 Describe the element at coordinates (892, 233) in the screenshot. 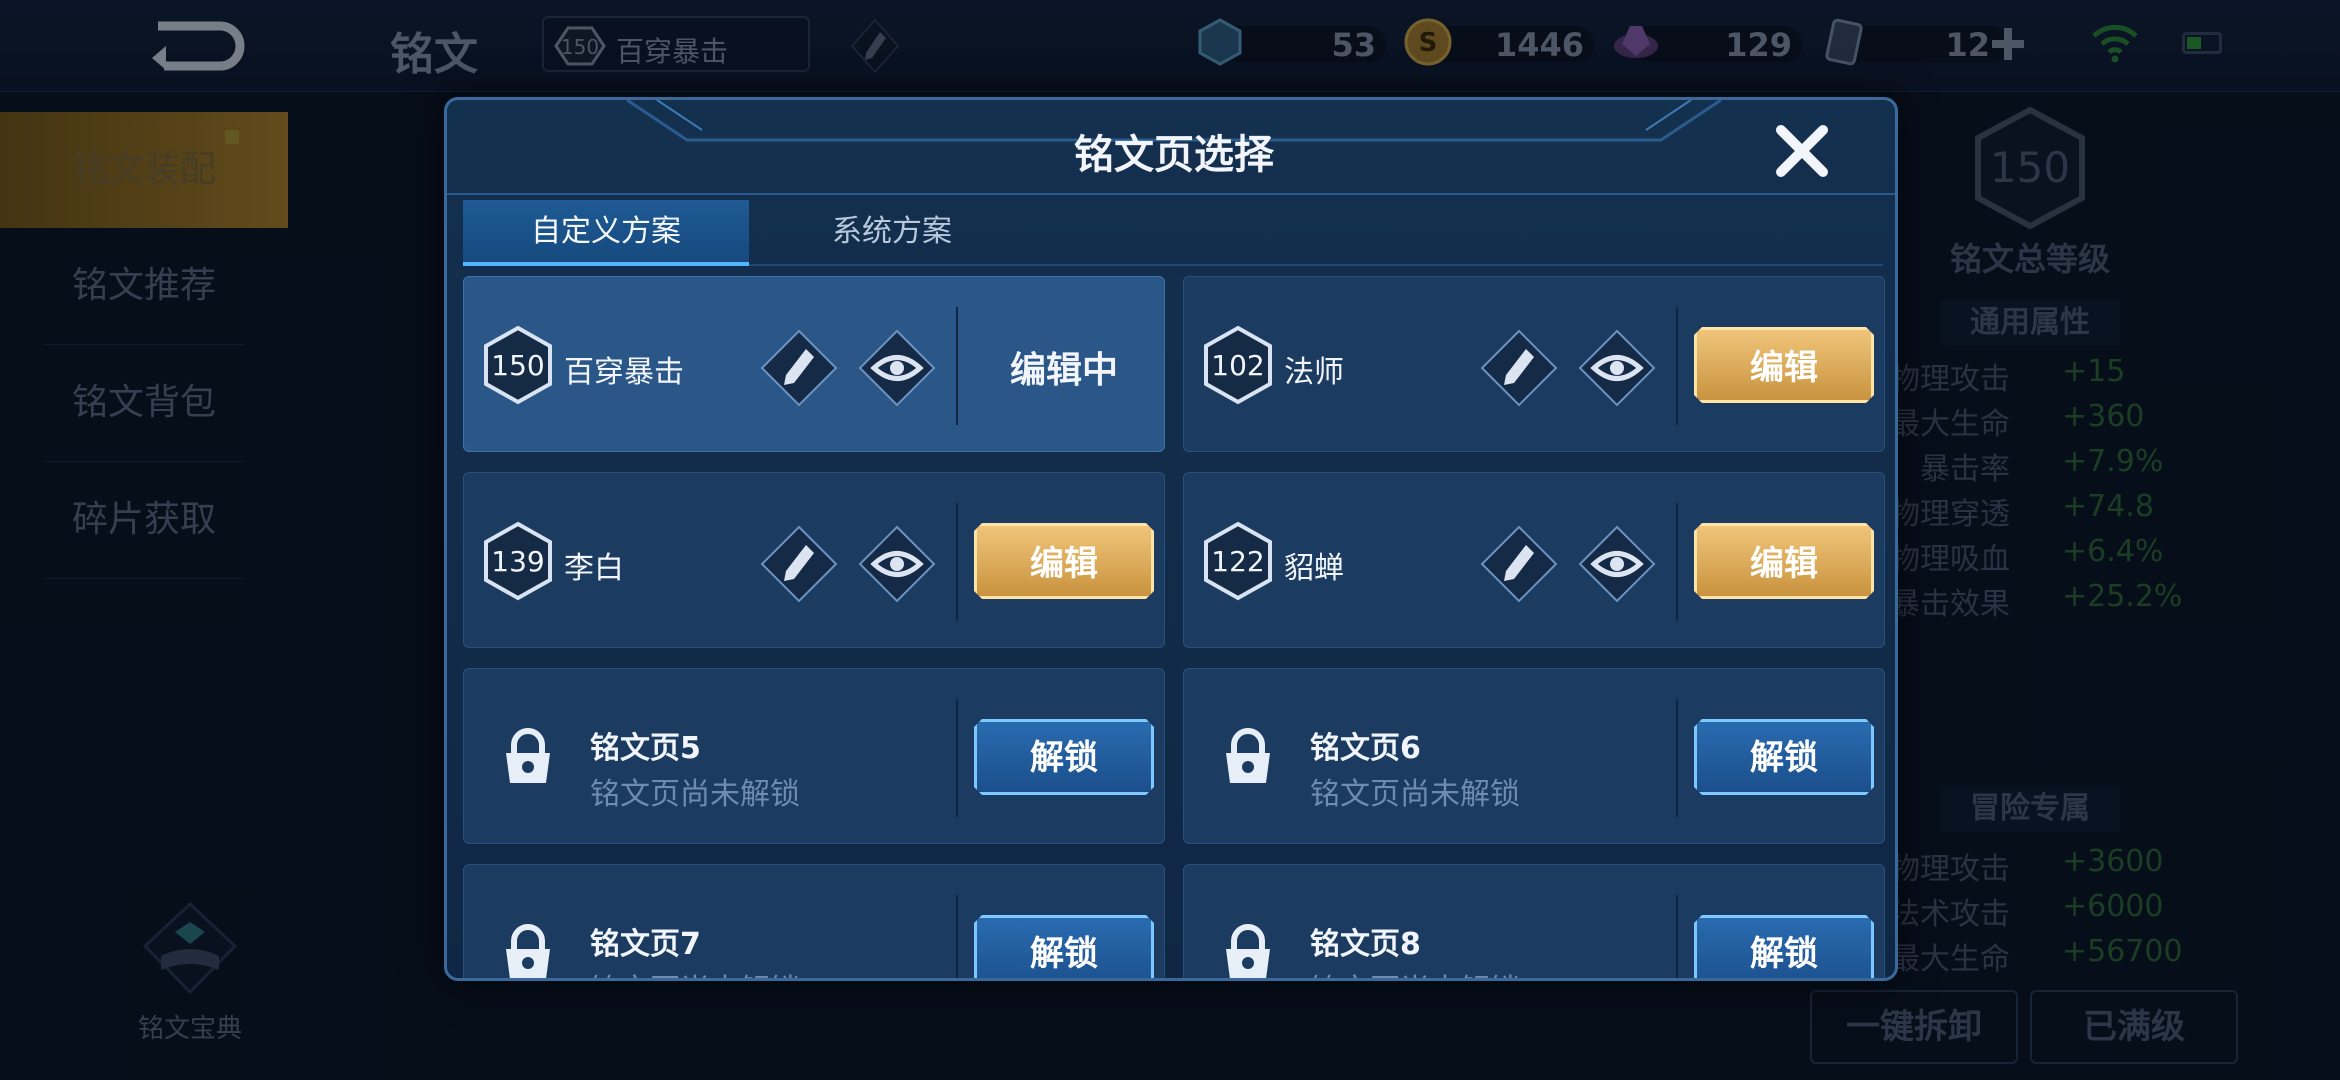

I see `tab-system: 系统方案` at that location.